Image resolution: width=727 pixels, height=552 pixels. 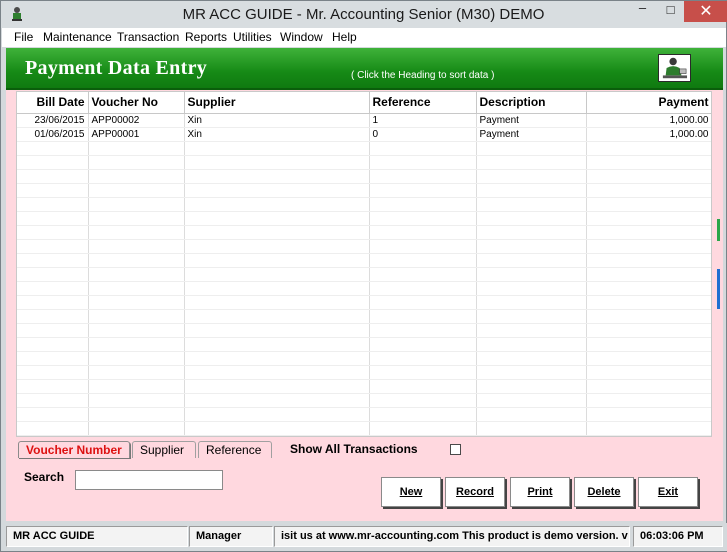 What do you see at coordinates (531, 103) in the screenshot?
I see `column-header-description: Description` at bounding box center [531, 103].